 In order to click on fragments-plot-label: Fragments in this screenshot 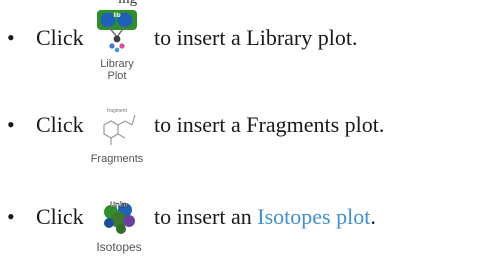, I will do `click(117, 159)`.